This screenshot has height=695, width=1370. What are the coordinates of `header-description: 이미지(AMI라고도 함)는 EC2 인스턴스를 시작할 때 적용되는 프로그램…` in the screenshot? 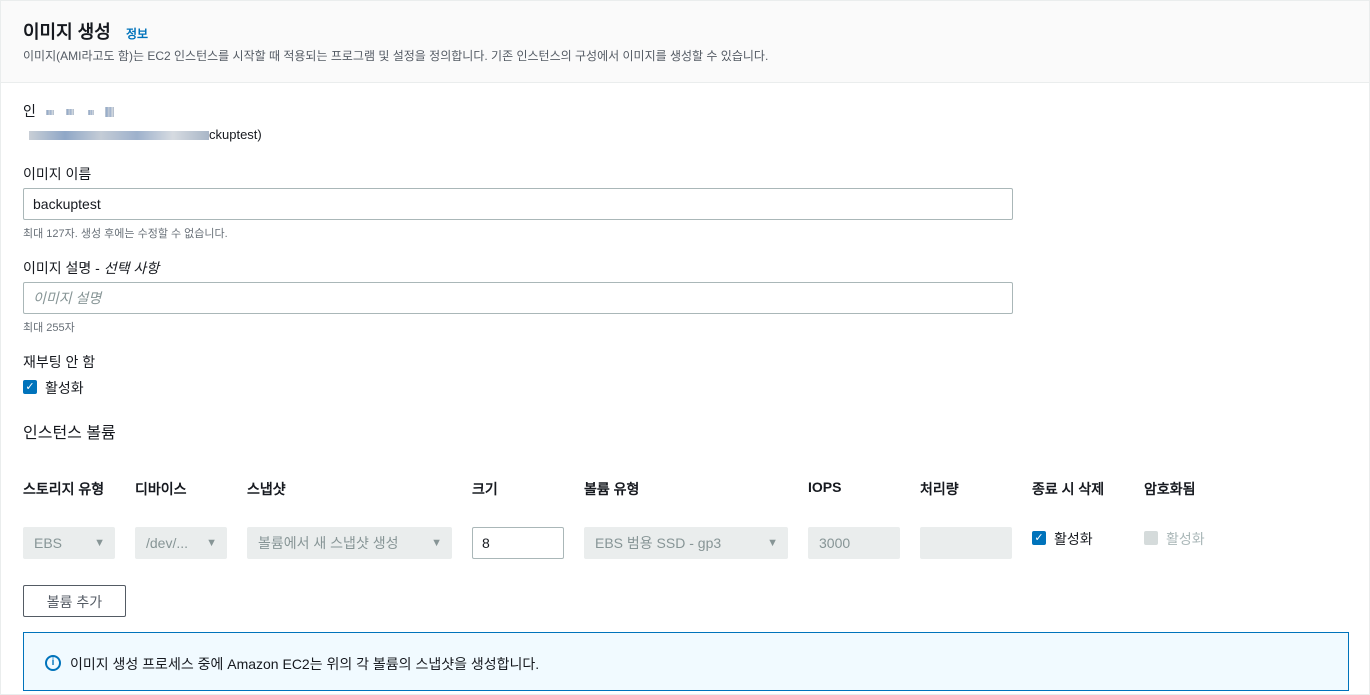 It's located at (396, 56).